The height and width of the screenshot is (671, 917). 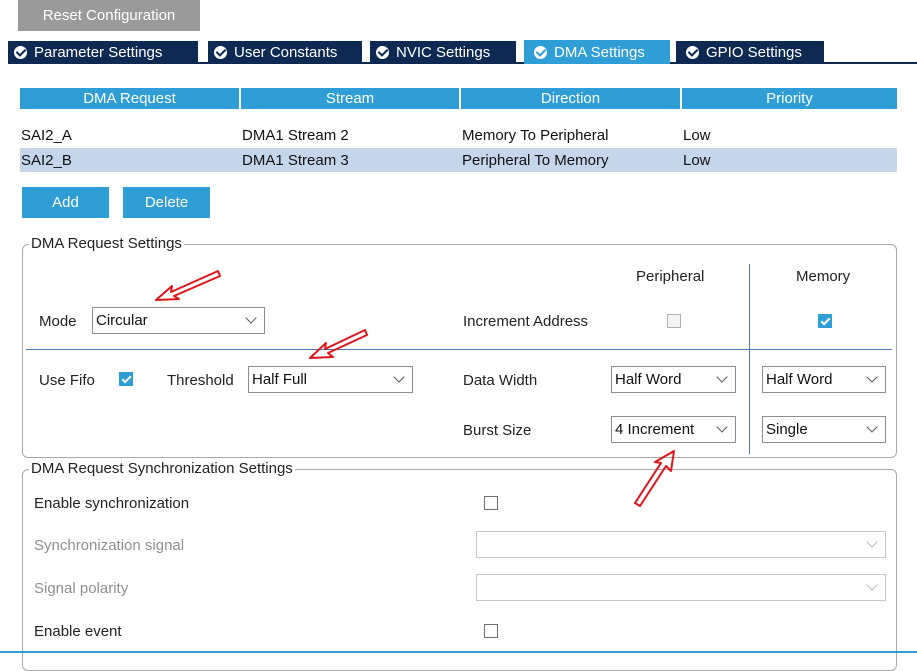 What do you see at coordinates (280, 379) in the screenshot?
I see `threshold-value: Half Full` at bounding box center [280, 379].